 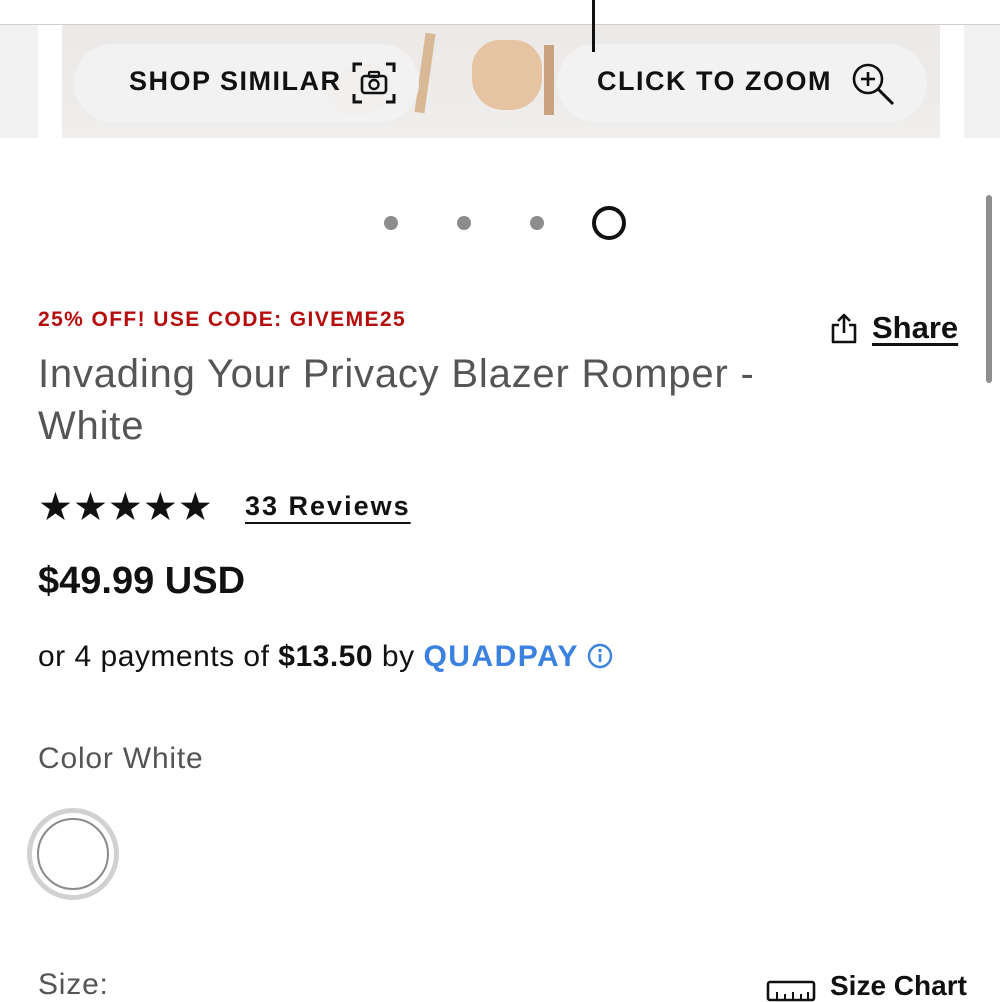 What do you see at coordinates (235, 81) in the screenshot?
I see `shop-similar-label: SHOP SIMILAR` at bounding box center [235, 81].